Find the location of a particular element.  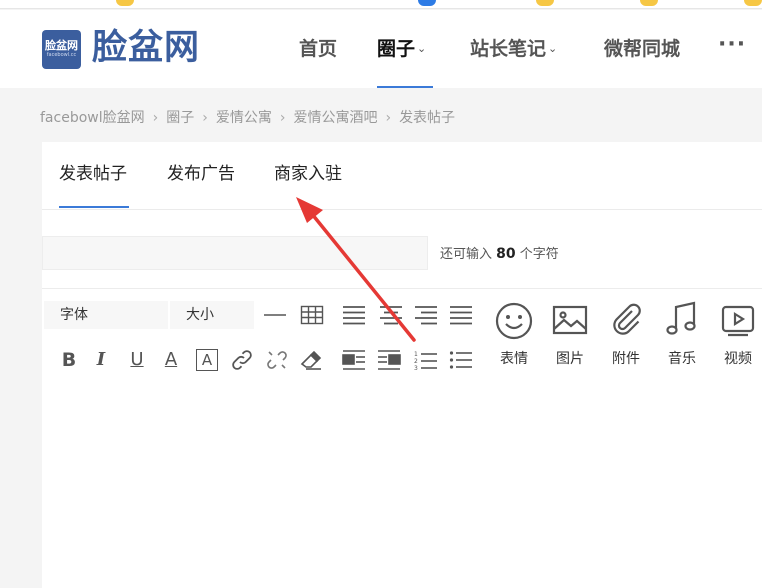

image-button: 图片 is located at coordinates (570, 333).